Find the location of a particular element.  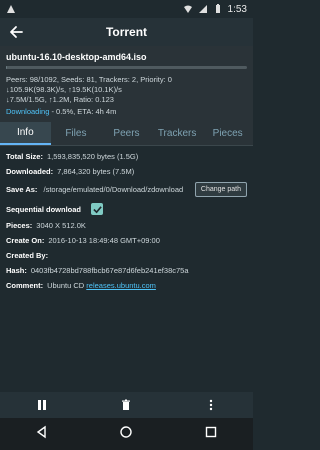

page-title: Torrent is located at coordinates (126, 32).